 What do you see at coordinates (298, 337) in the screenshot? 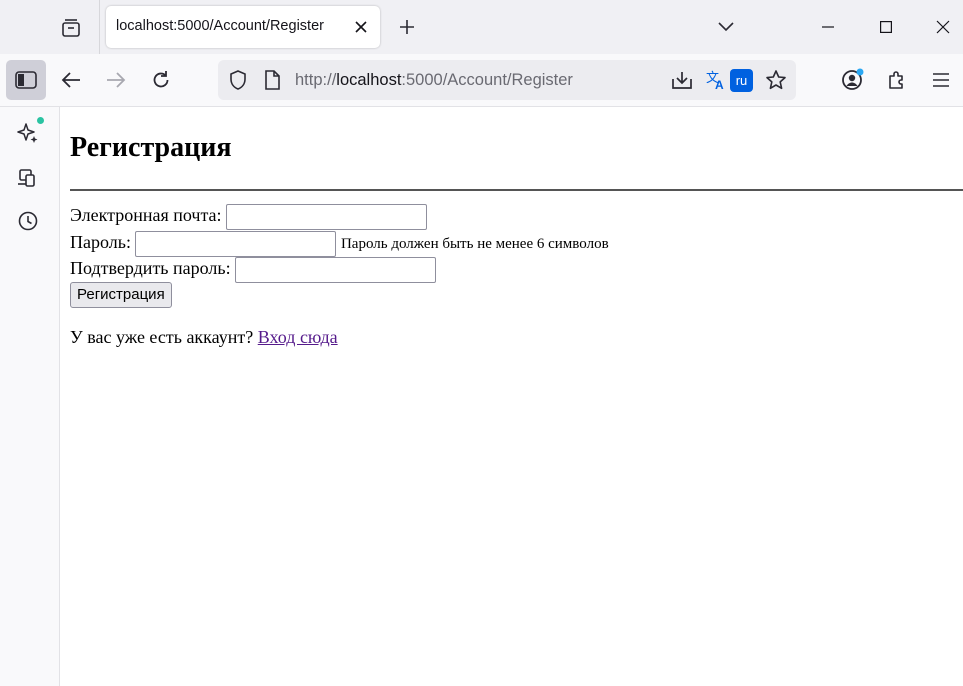
I see `login-link: Вход сюда` at bounding box center [298, 337].